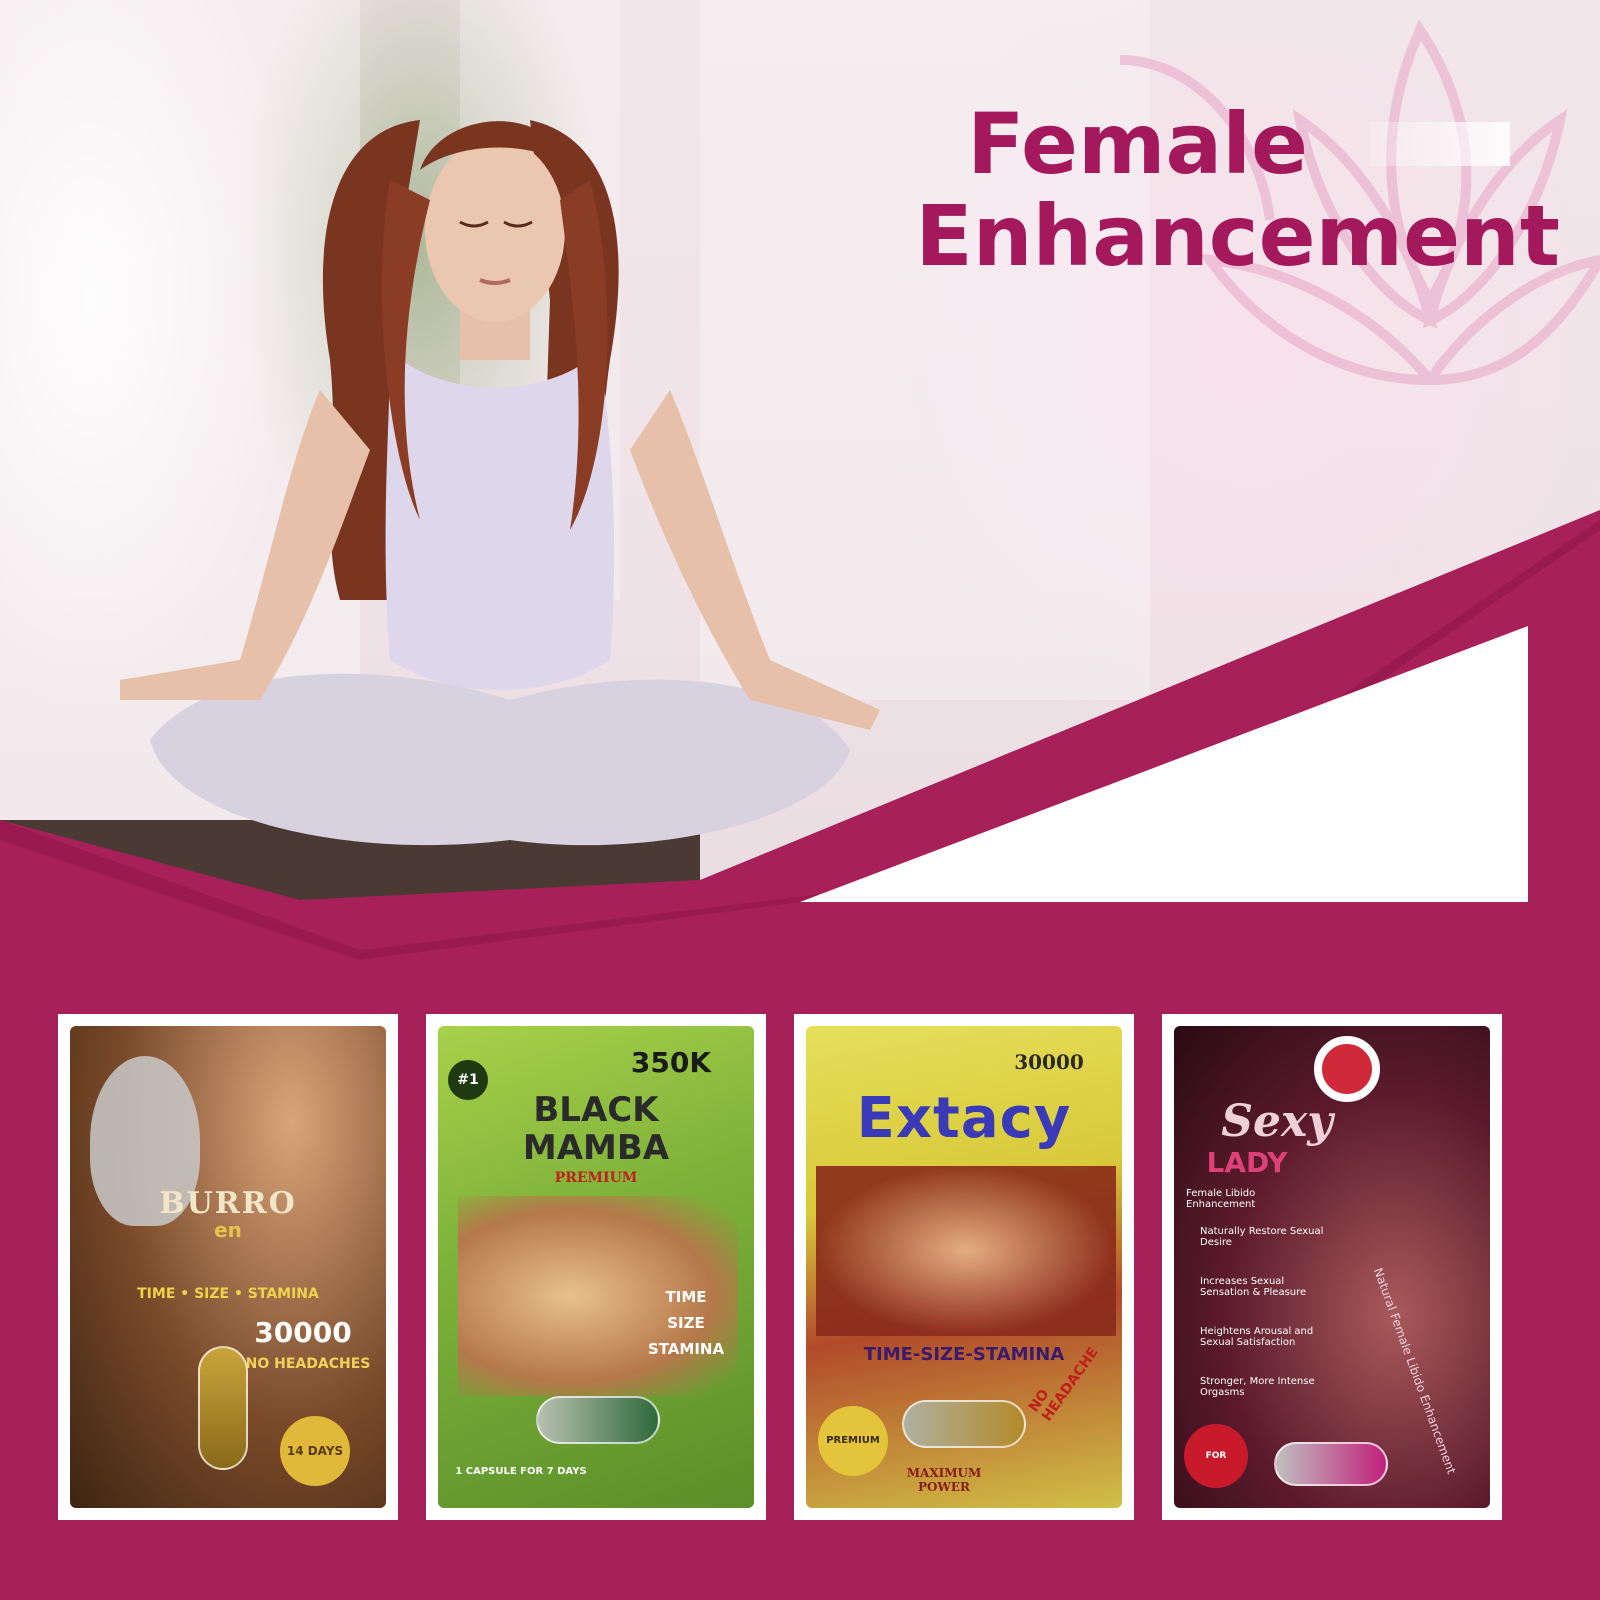 This screenshot has height=1600, width=1600. I want to click on product-name: Extacy, so click(964, 1118).